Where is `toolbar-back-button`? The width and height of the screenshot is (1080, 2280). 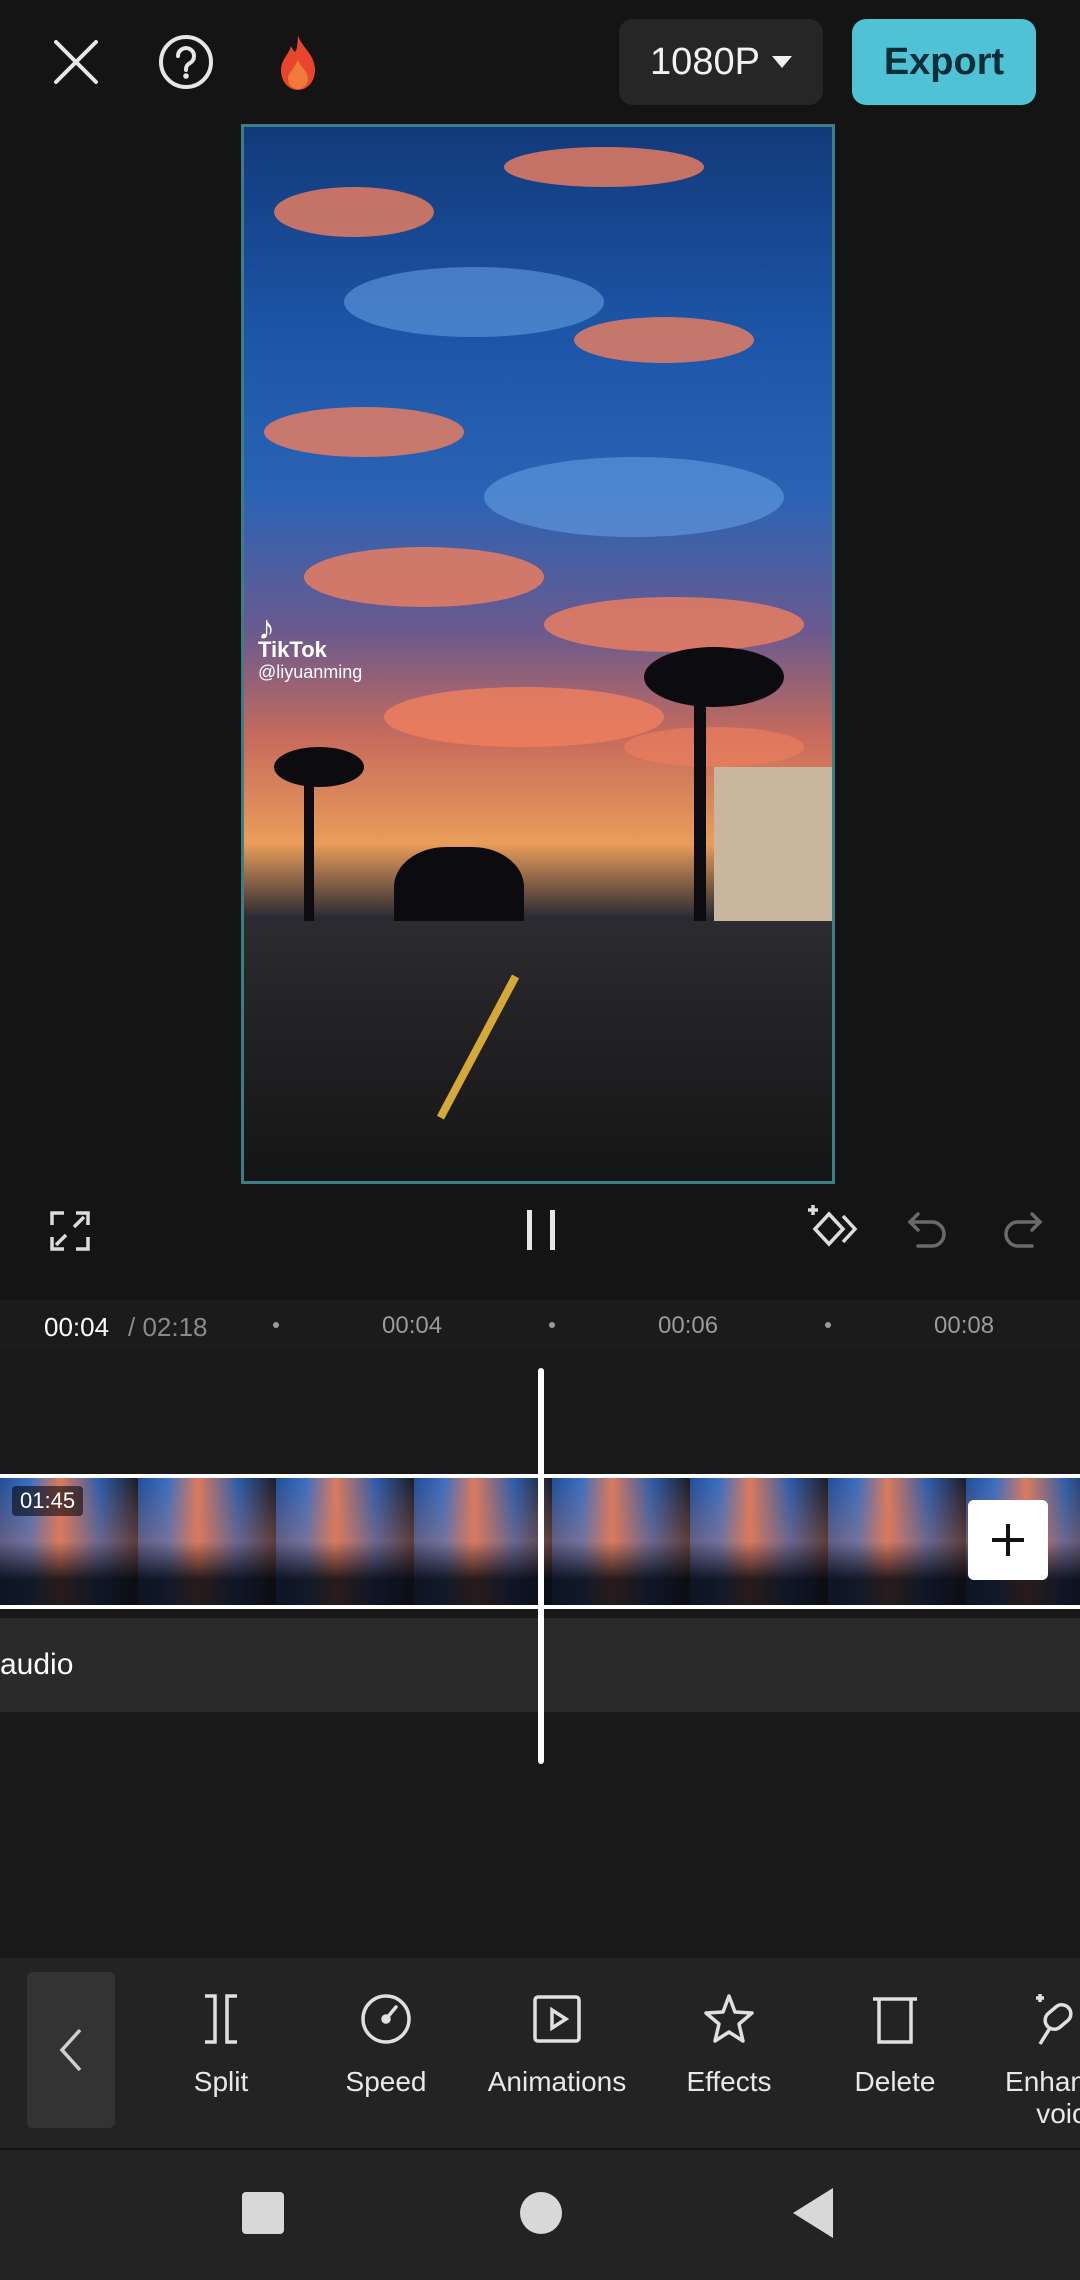 toolbar-back-button is located at coordinates (71, 2050).